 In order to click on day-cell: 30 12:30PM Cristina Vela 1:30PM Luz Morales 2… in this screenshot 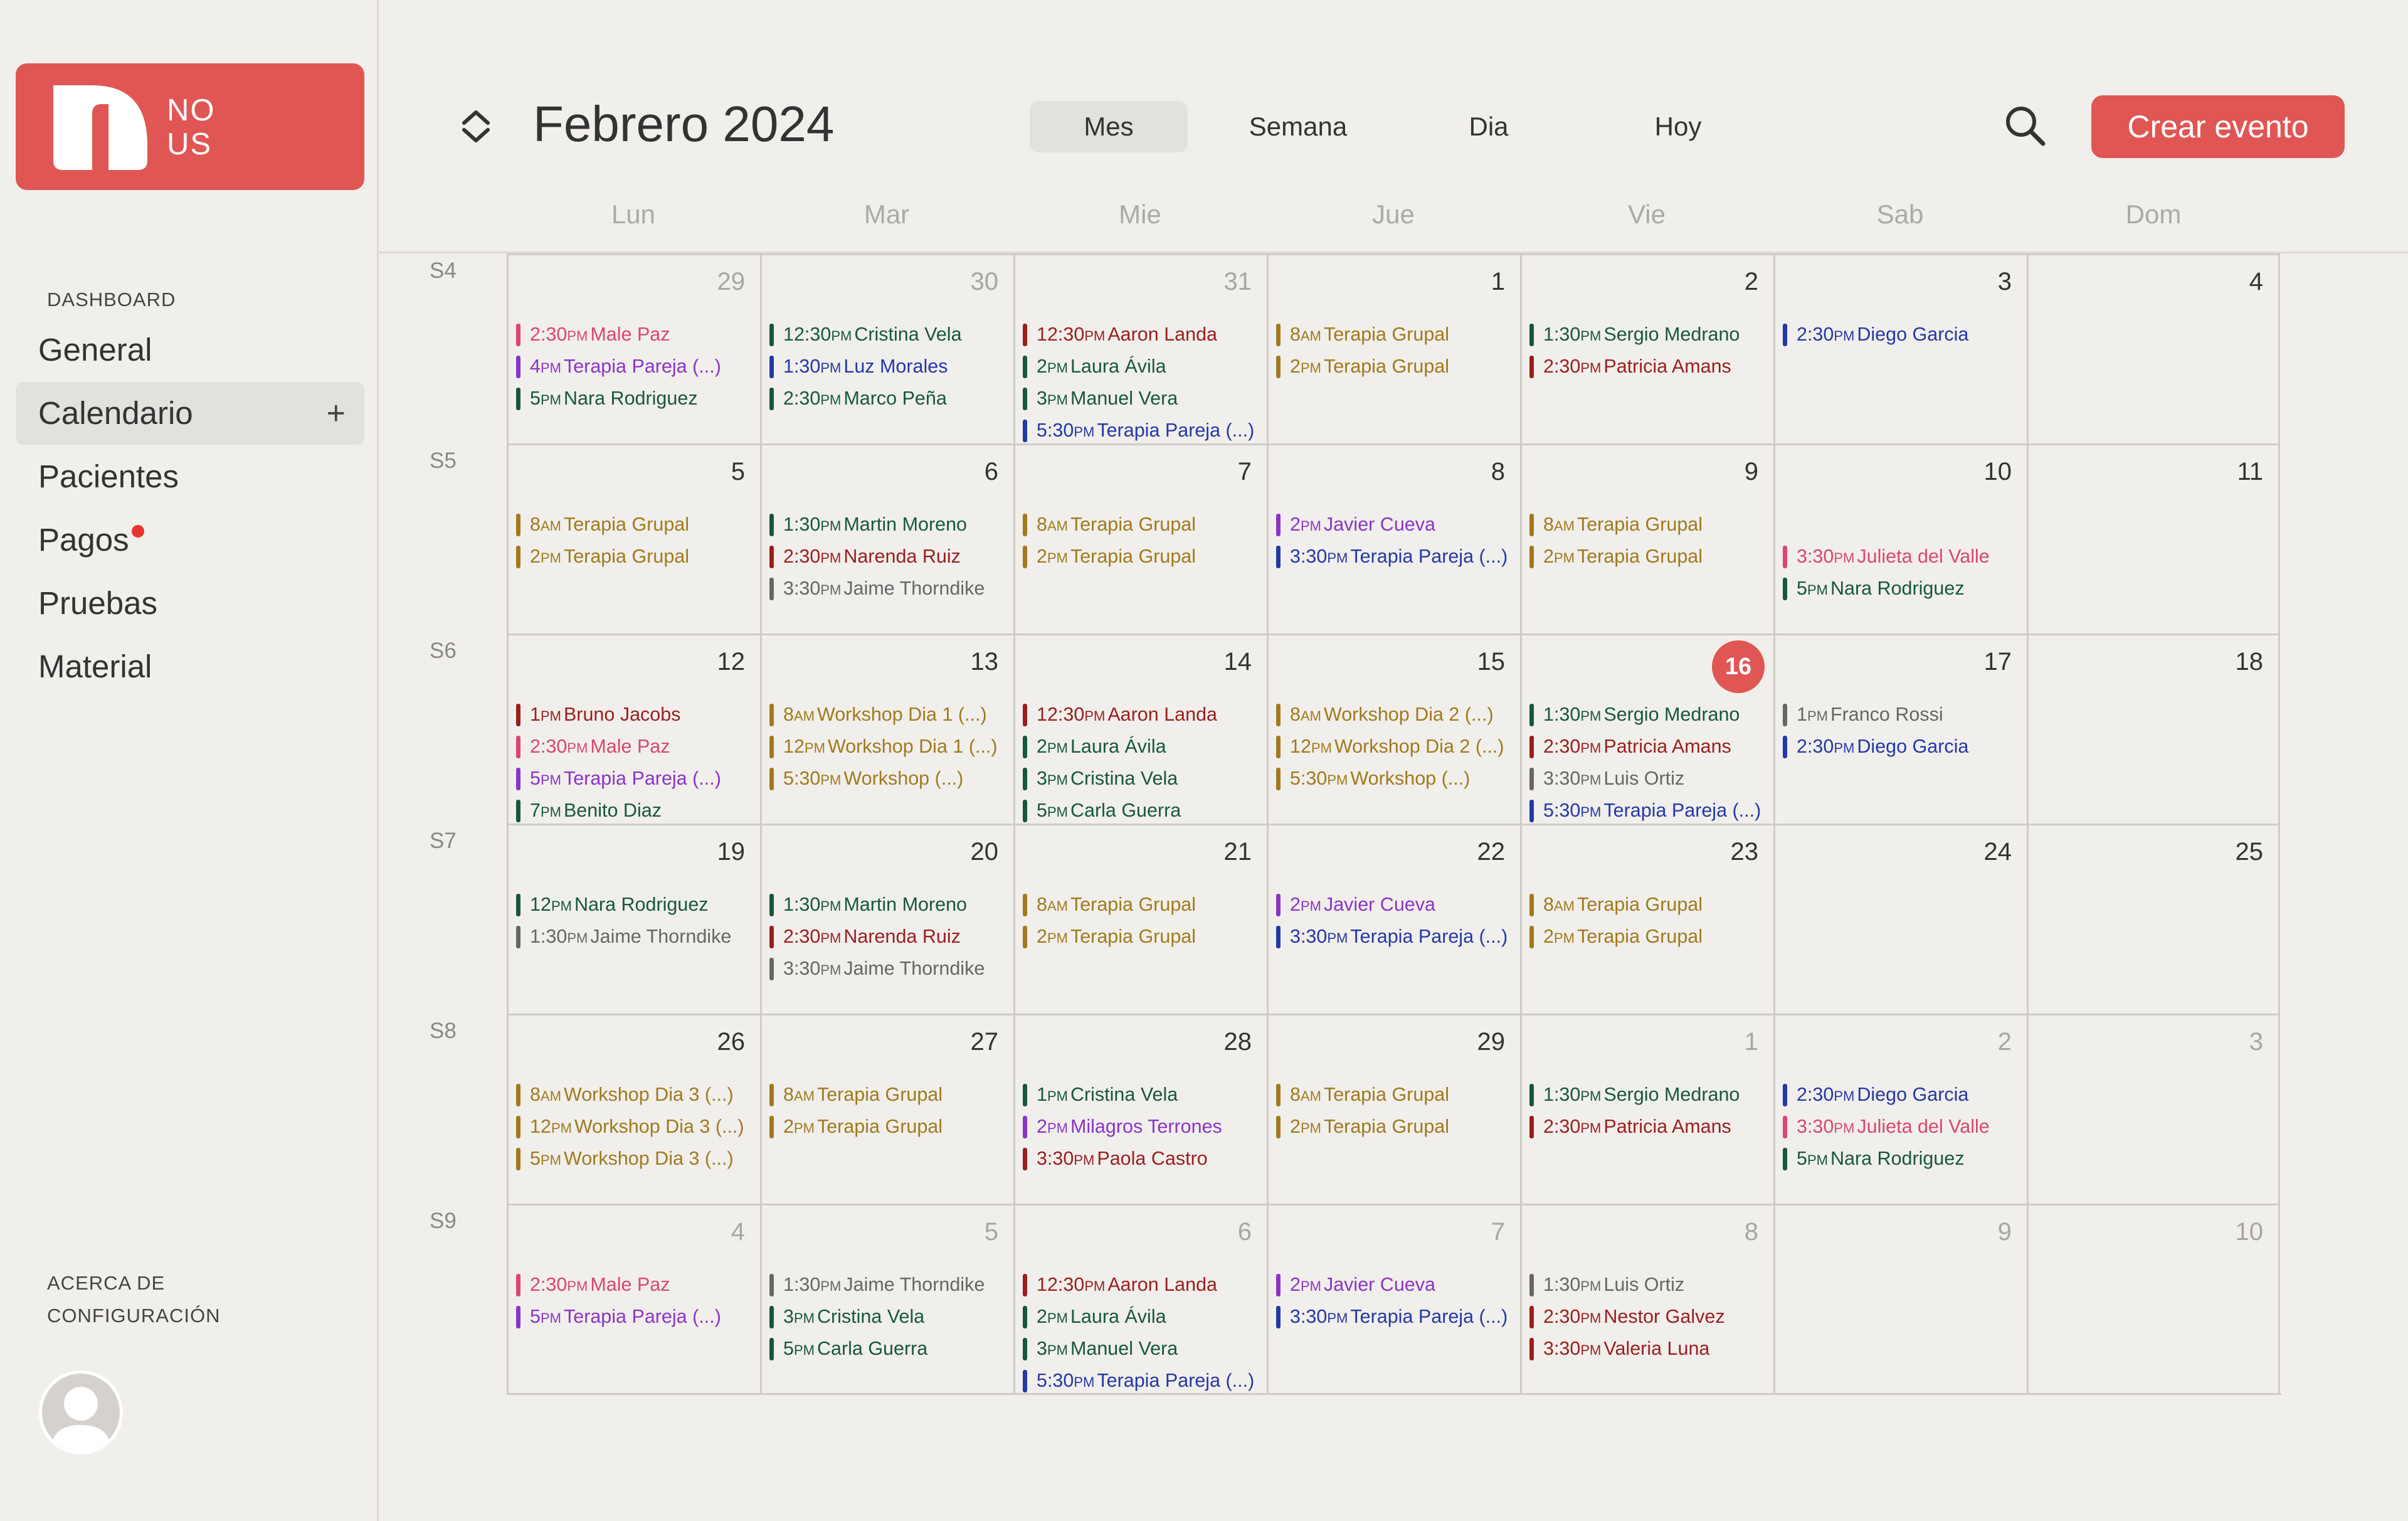, I will do `click(888, 348)`.